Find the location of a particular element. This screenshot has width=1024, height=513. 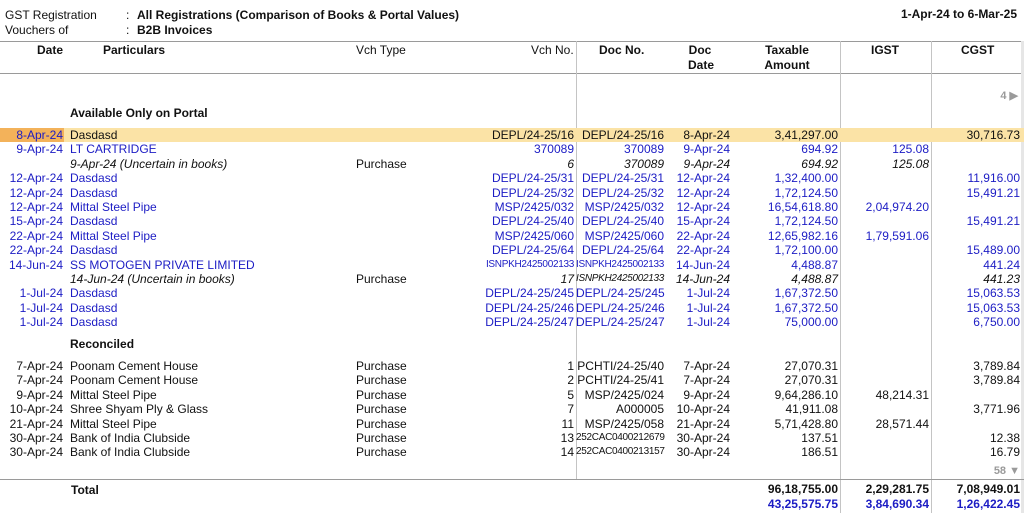

row-taxable-amount: 1,72,100.00 is located at coordinates (806, 250).